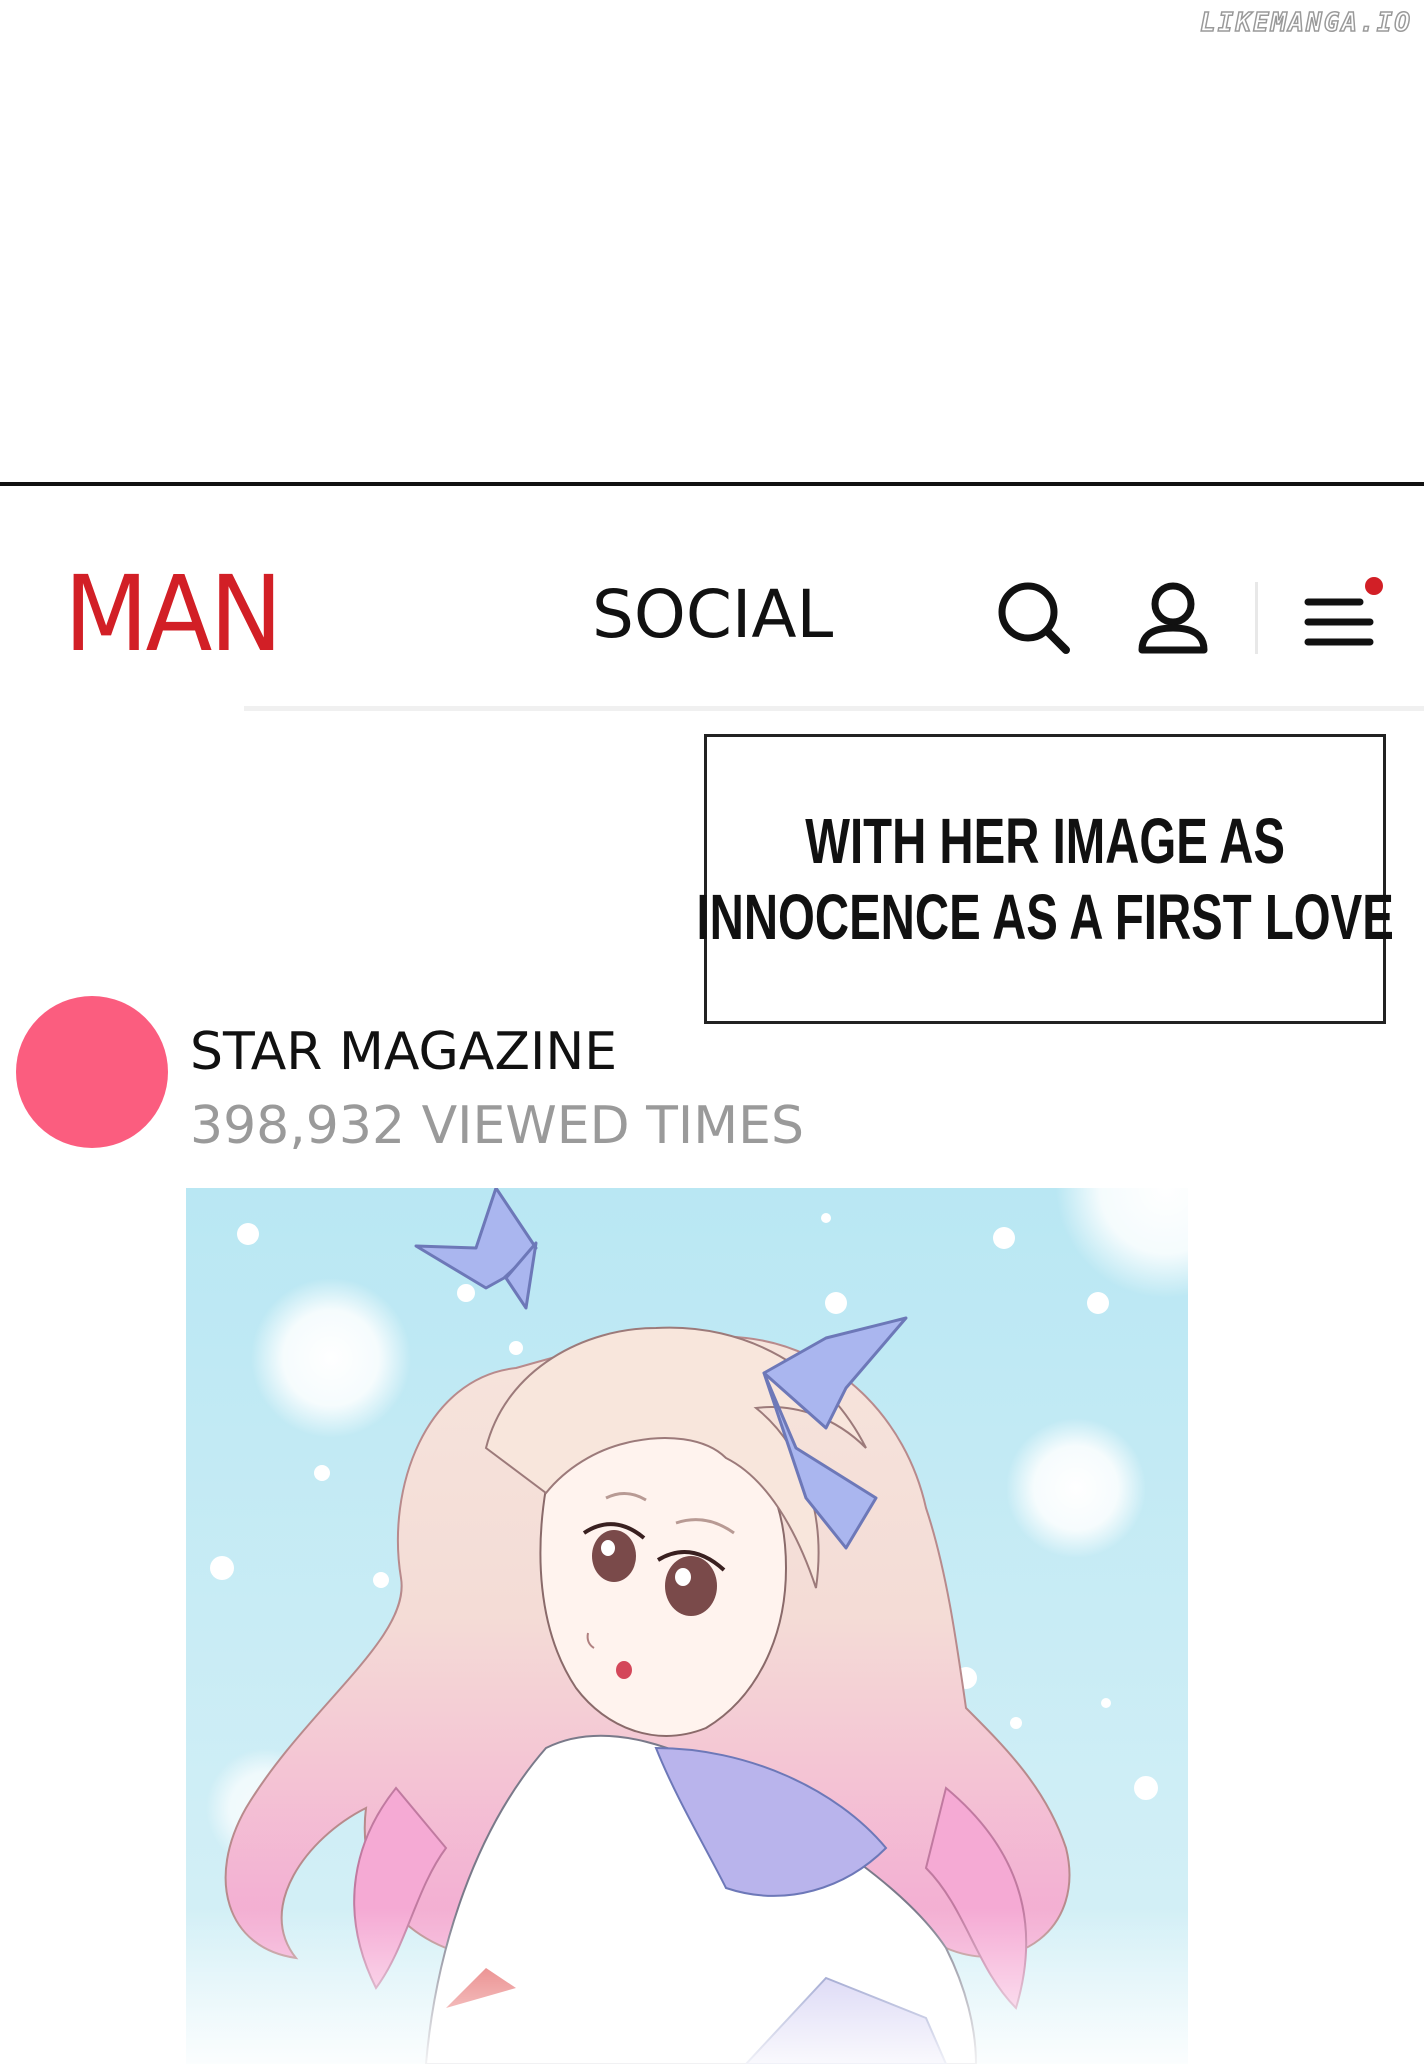 Image resolution: width=1424 pixels, height=2064 pixels. What do you see at coordinates (712, 484) in the screenshot?
I see `panel-border` at bounding box center [712, 484].